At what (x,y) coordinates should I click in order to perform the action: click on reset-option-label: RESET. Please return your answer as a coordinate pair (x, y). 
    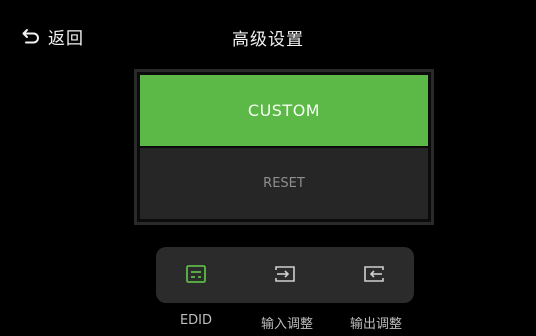
    Looking at the image, I should click on (284, 183).